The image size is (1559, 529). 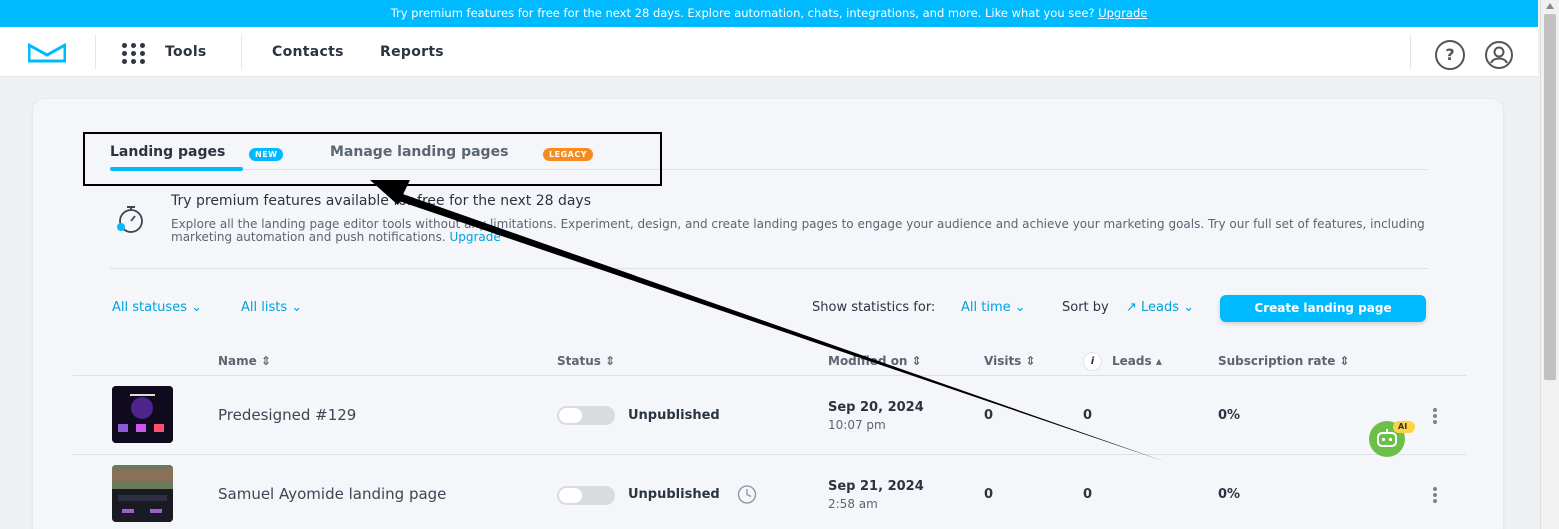 I want to click on grid-icon, so click(x=135, y=53).